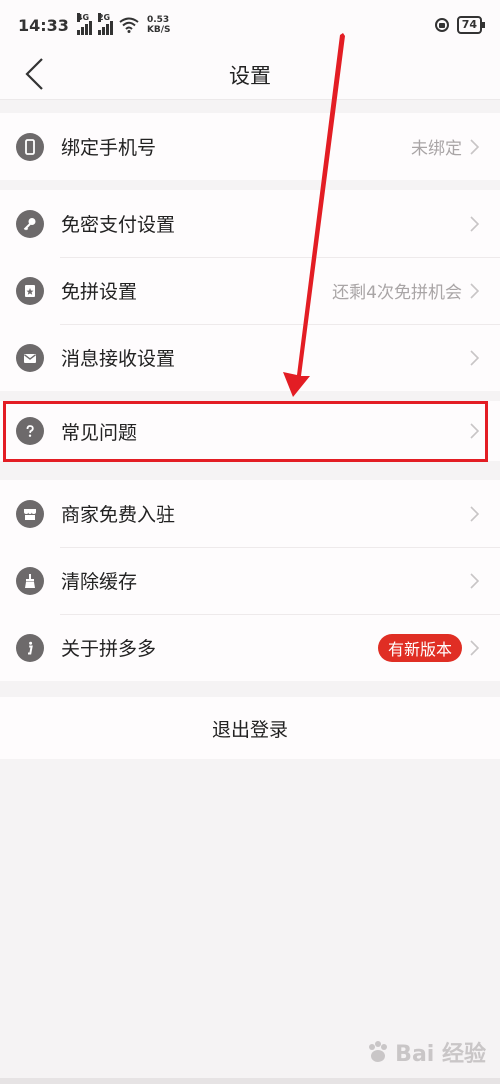 This screenshot has width=500, height=1084. Describe the element at coordinates (109, 148) in the screenshot. I see `row-label: 绑定手机号` at that location.